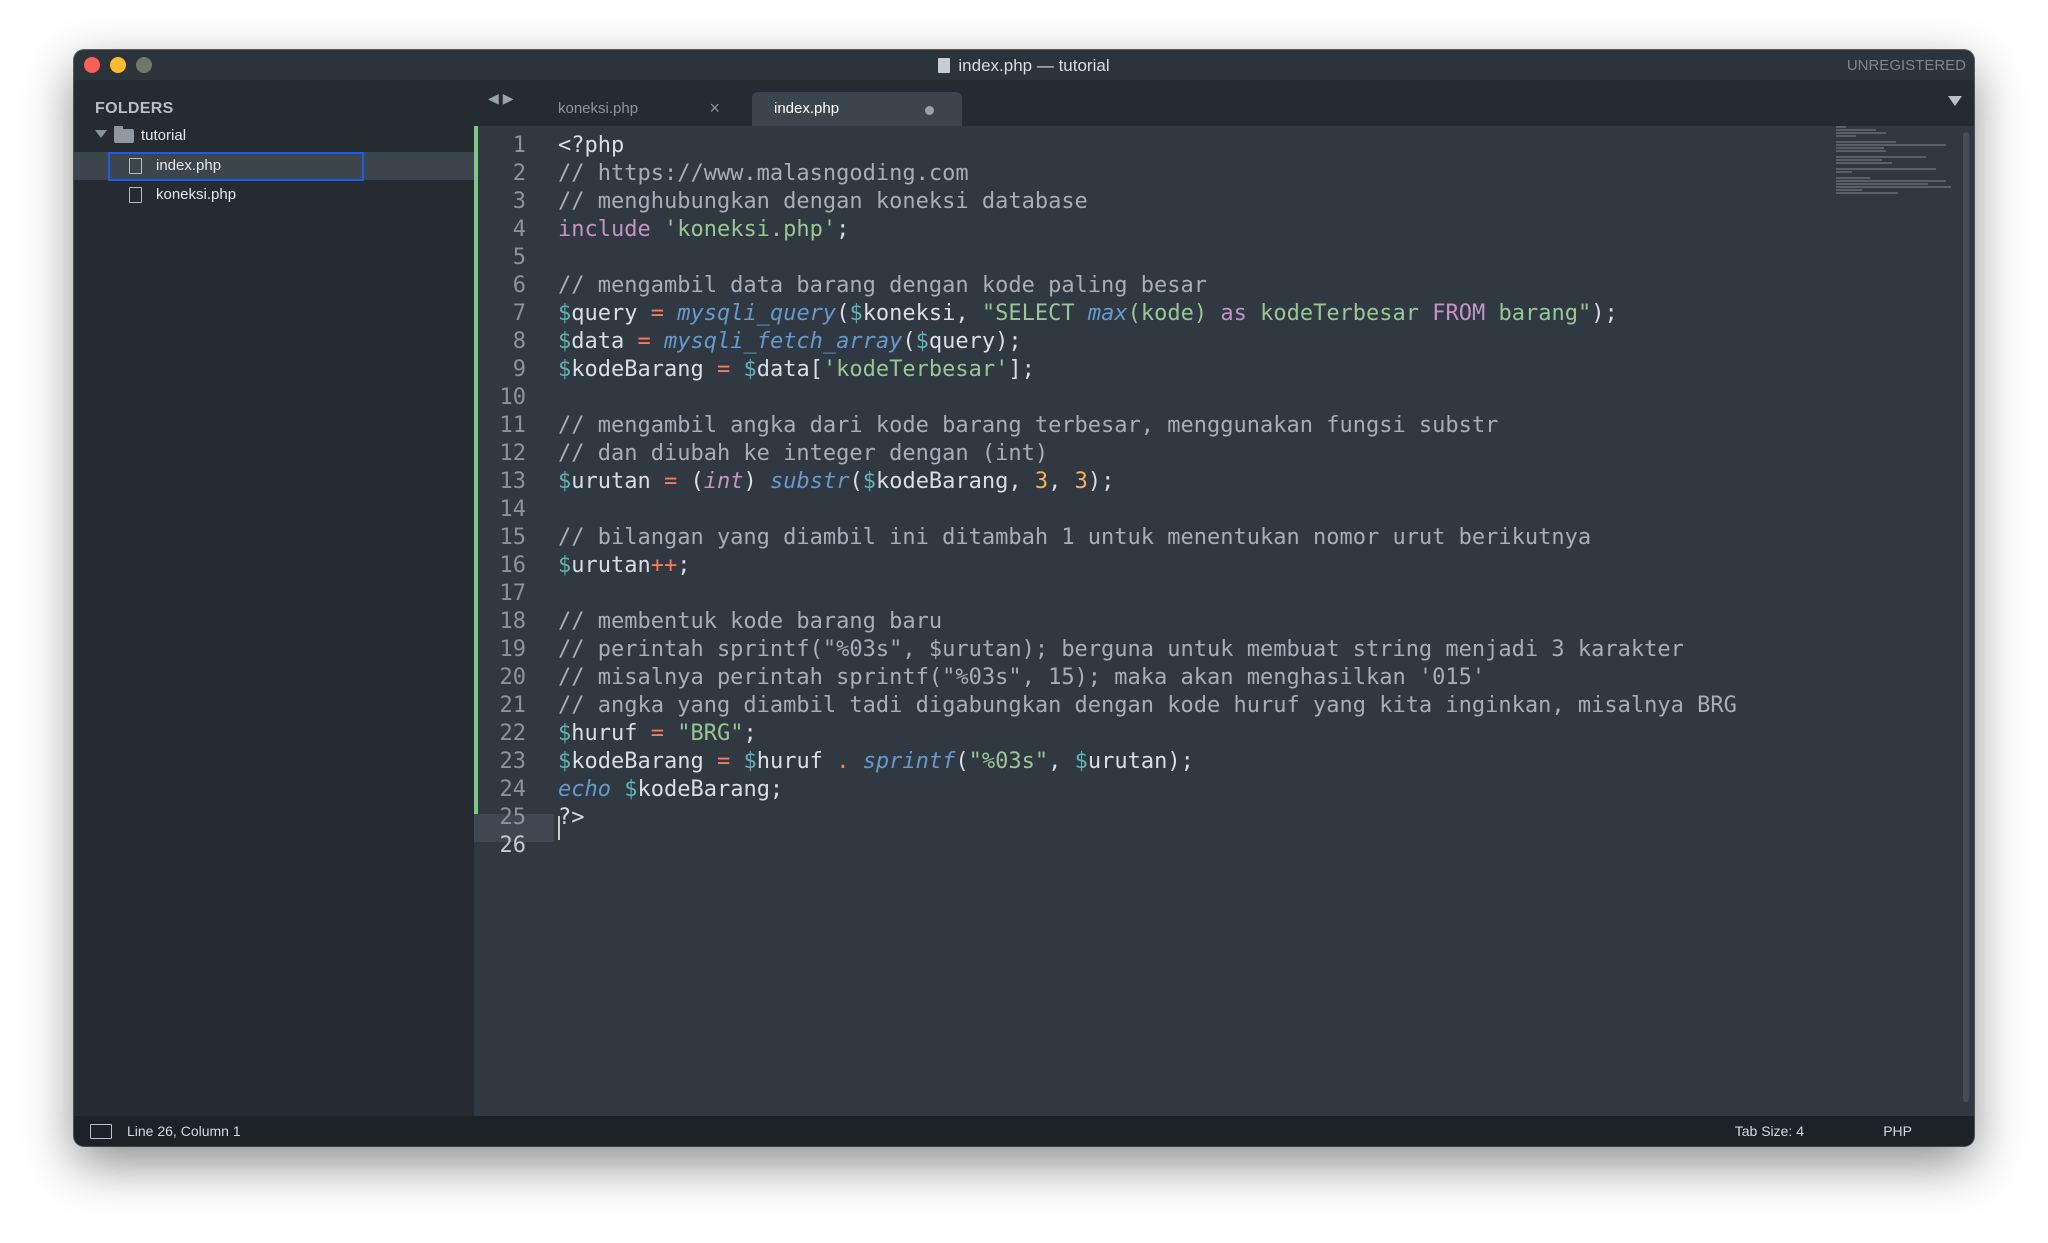 This screenshot has height=1243, width=2048. What do you see at coordinates (807, 108) in the screenshot?
I see `tab-label: index.php` at bounding box center [807, 108].